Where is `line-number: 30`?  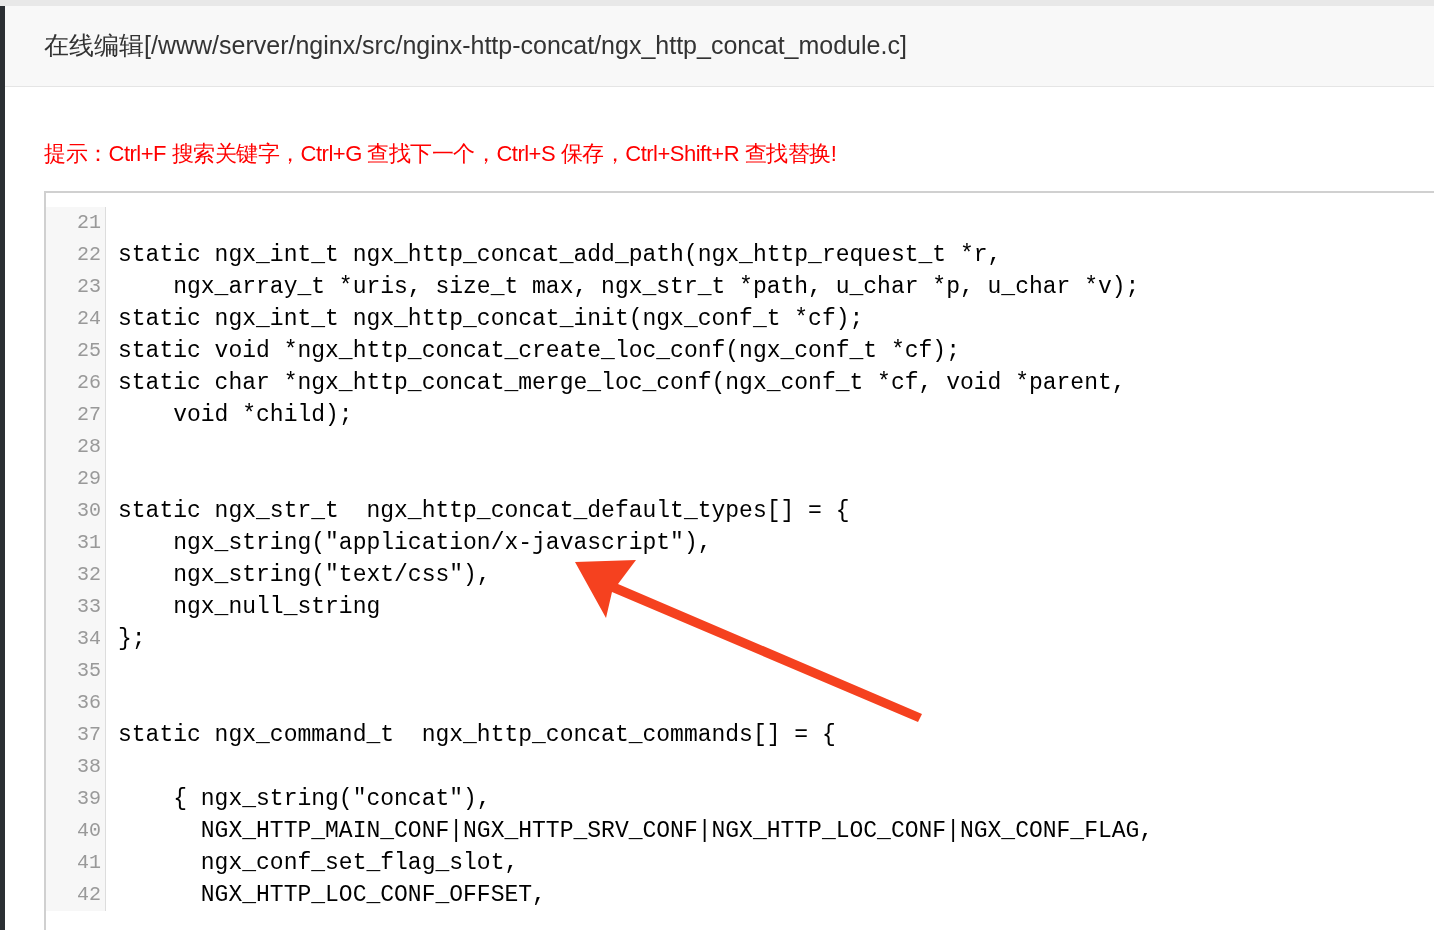
line-number: 30 is located at coordinates (76, 511).